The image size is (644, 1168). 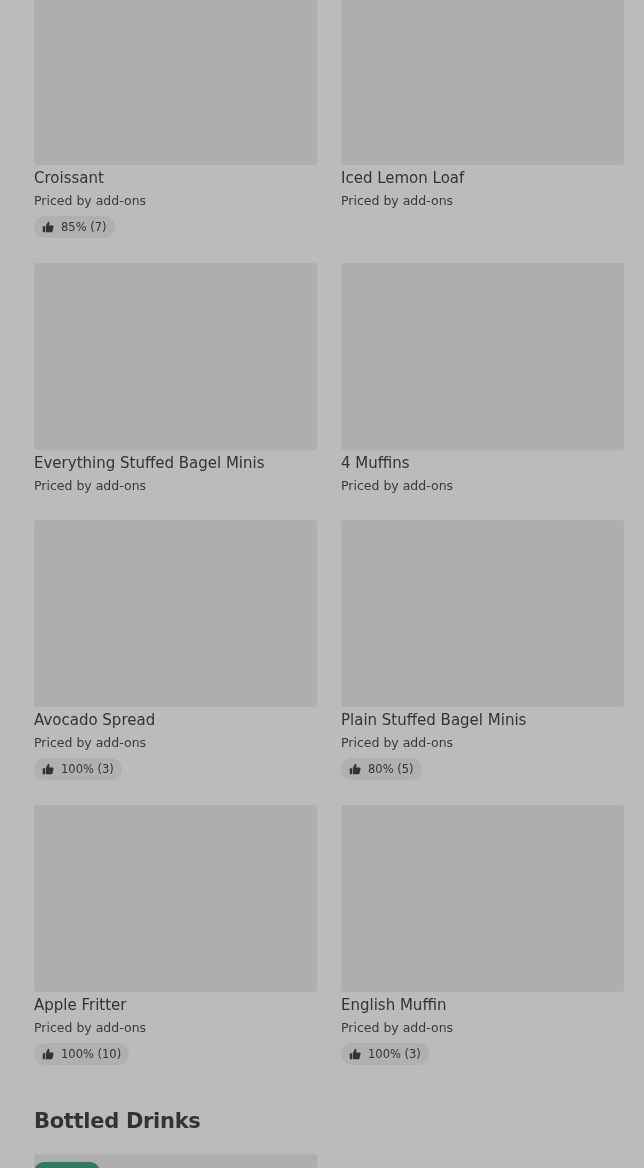 What do you see at coordinates (118, 1121) in the screenshot?
I see `section-heading: Bottled Drinks` at bounding box center [118, 1121].